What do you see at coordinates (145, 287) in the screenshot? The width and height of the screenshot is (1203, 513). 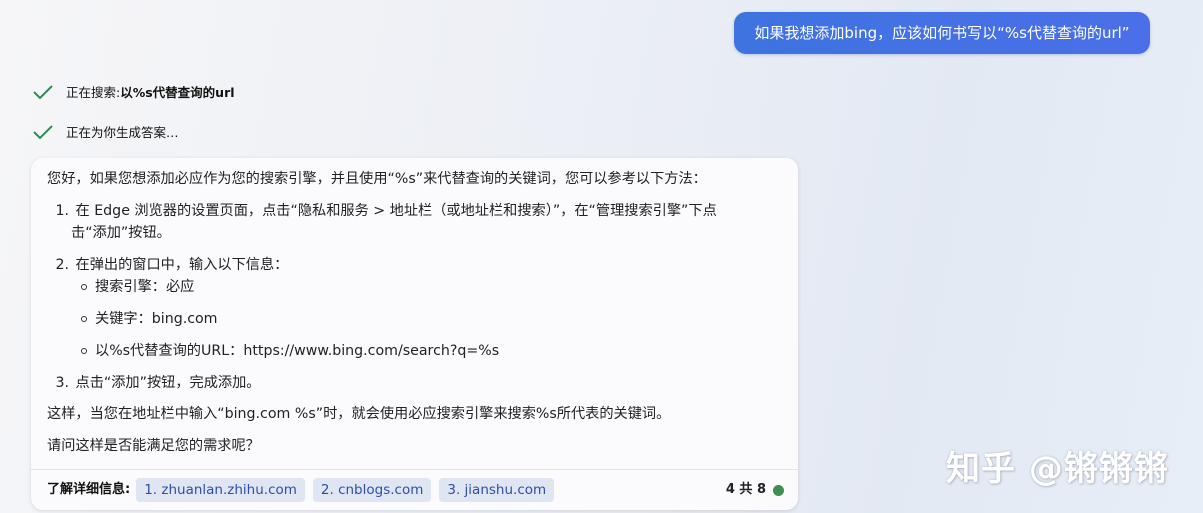 I see `list-item-text: 搜索引擎：必应` at bounding box center [145, 287].